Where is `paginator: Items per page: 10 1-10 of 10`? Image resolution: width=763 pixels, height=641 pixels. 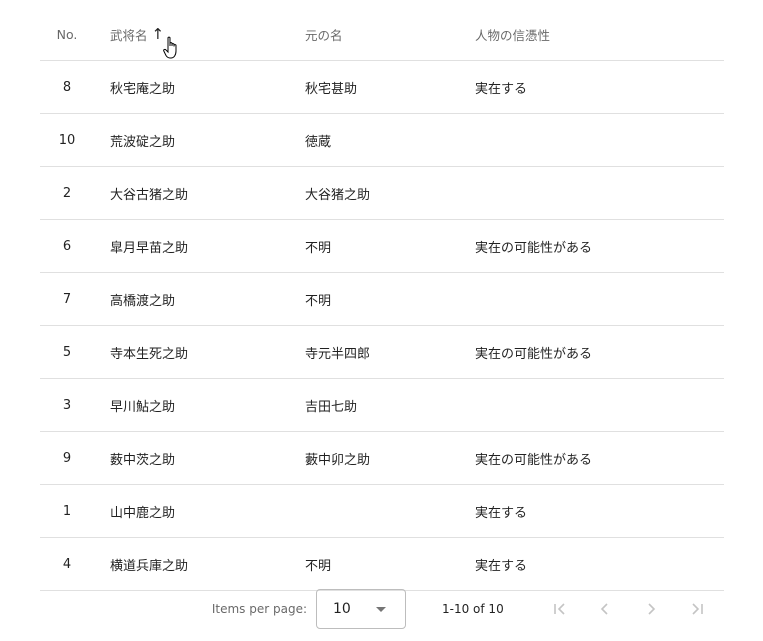
paginator: Items per page: 10 1-10 of 10 is located at coordinates (381, 609).